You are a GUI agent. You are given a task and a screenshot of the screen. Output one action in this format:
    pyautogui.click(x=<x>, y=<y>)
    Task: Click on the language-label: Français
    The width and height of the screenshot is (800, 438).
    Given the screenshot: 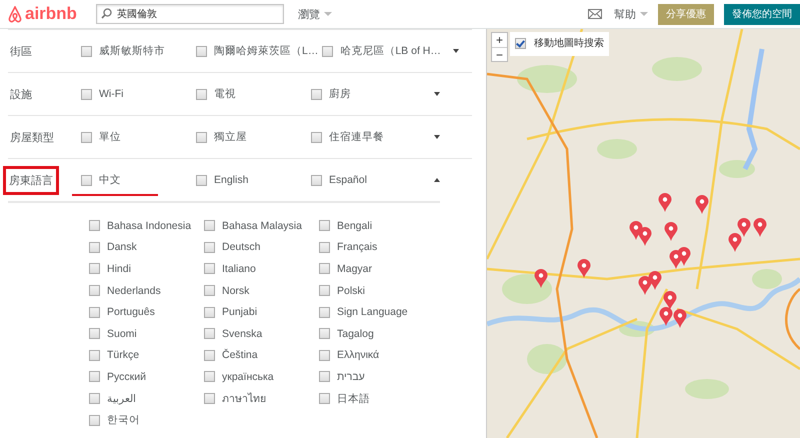 What is the action you would take?
    pyautogui.click(x=357, y=247)
    